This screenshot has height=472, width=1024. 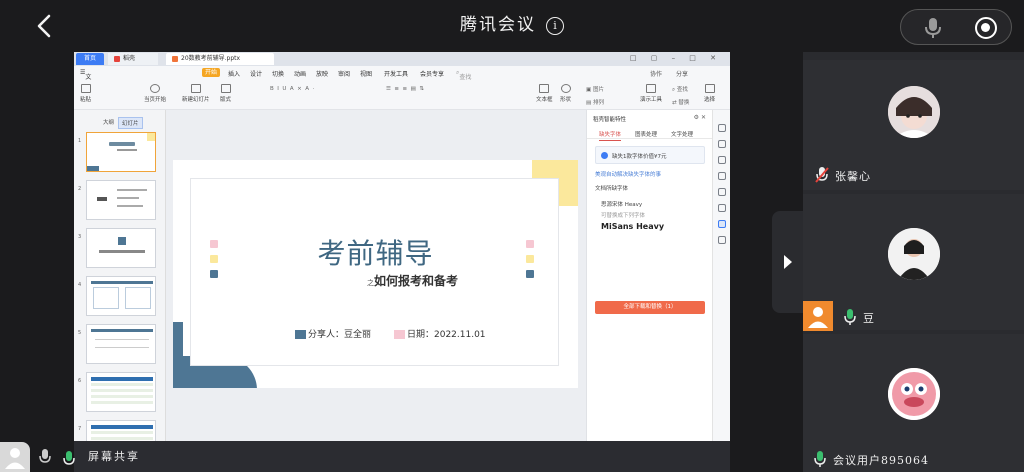 I want to click on command-search: ⌕ 查找命令、搜索模板, so click(x=463, y=93).